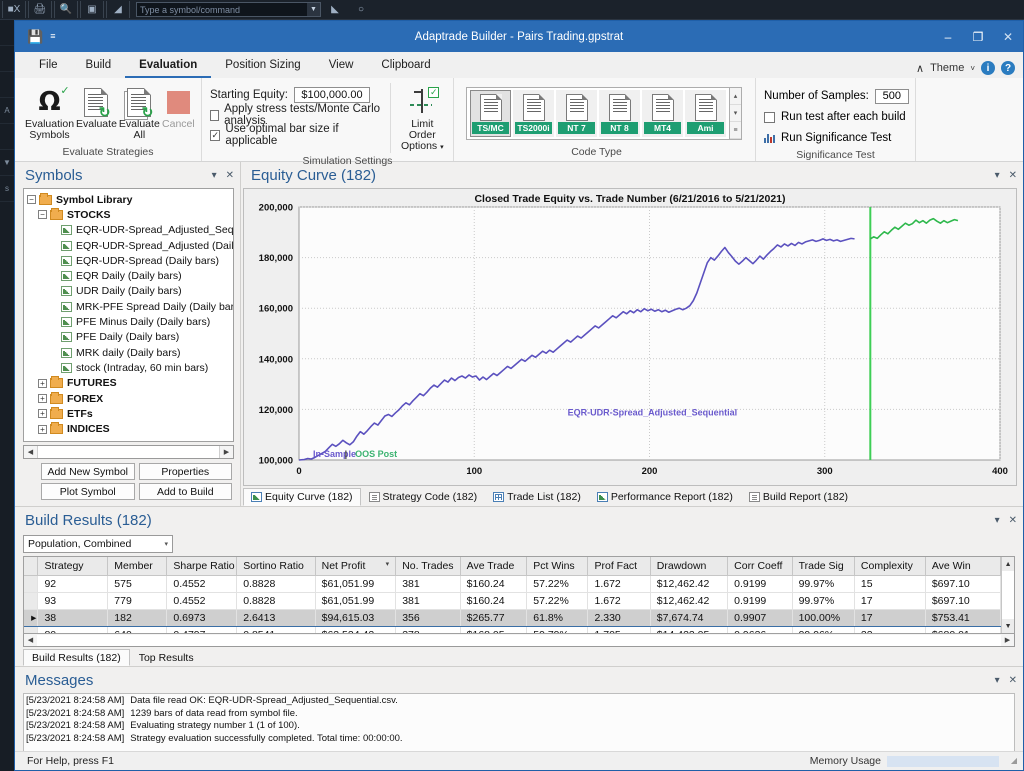 This screenshot has height=771, width=1024. What do you see at coordinates (98, 544) in the screenshot?
I see `population-filter-combo: Population, Combined ▾` at bounding box center [98, 544].